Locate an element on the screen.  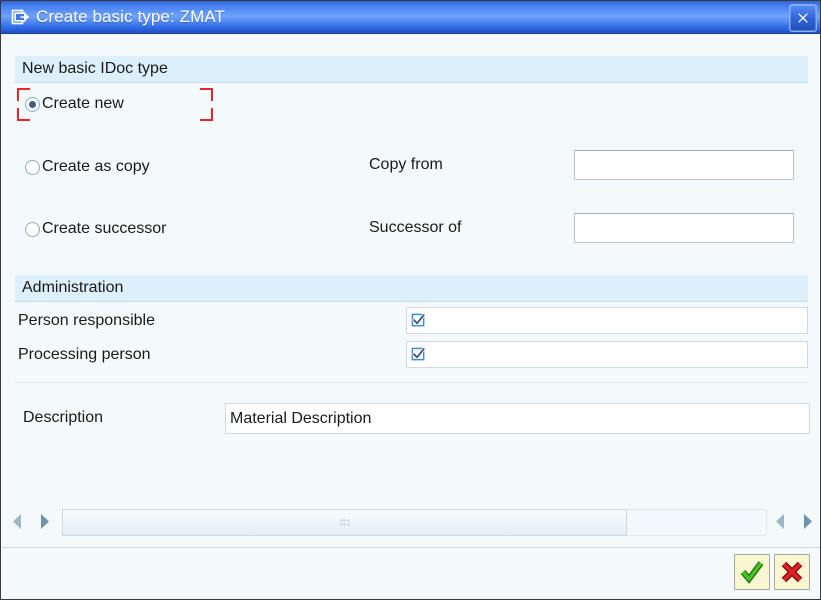
label-copy-from: Copy from is located at coordinates (406, 164).